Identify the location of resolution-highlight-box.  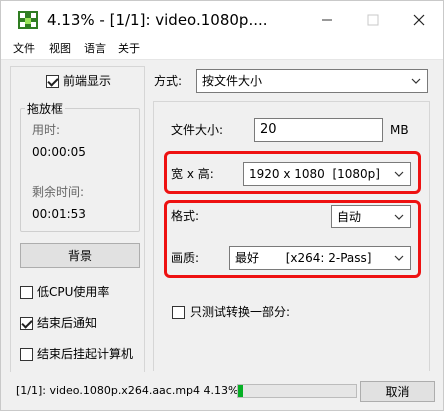
(292, 172).